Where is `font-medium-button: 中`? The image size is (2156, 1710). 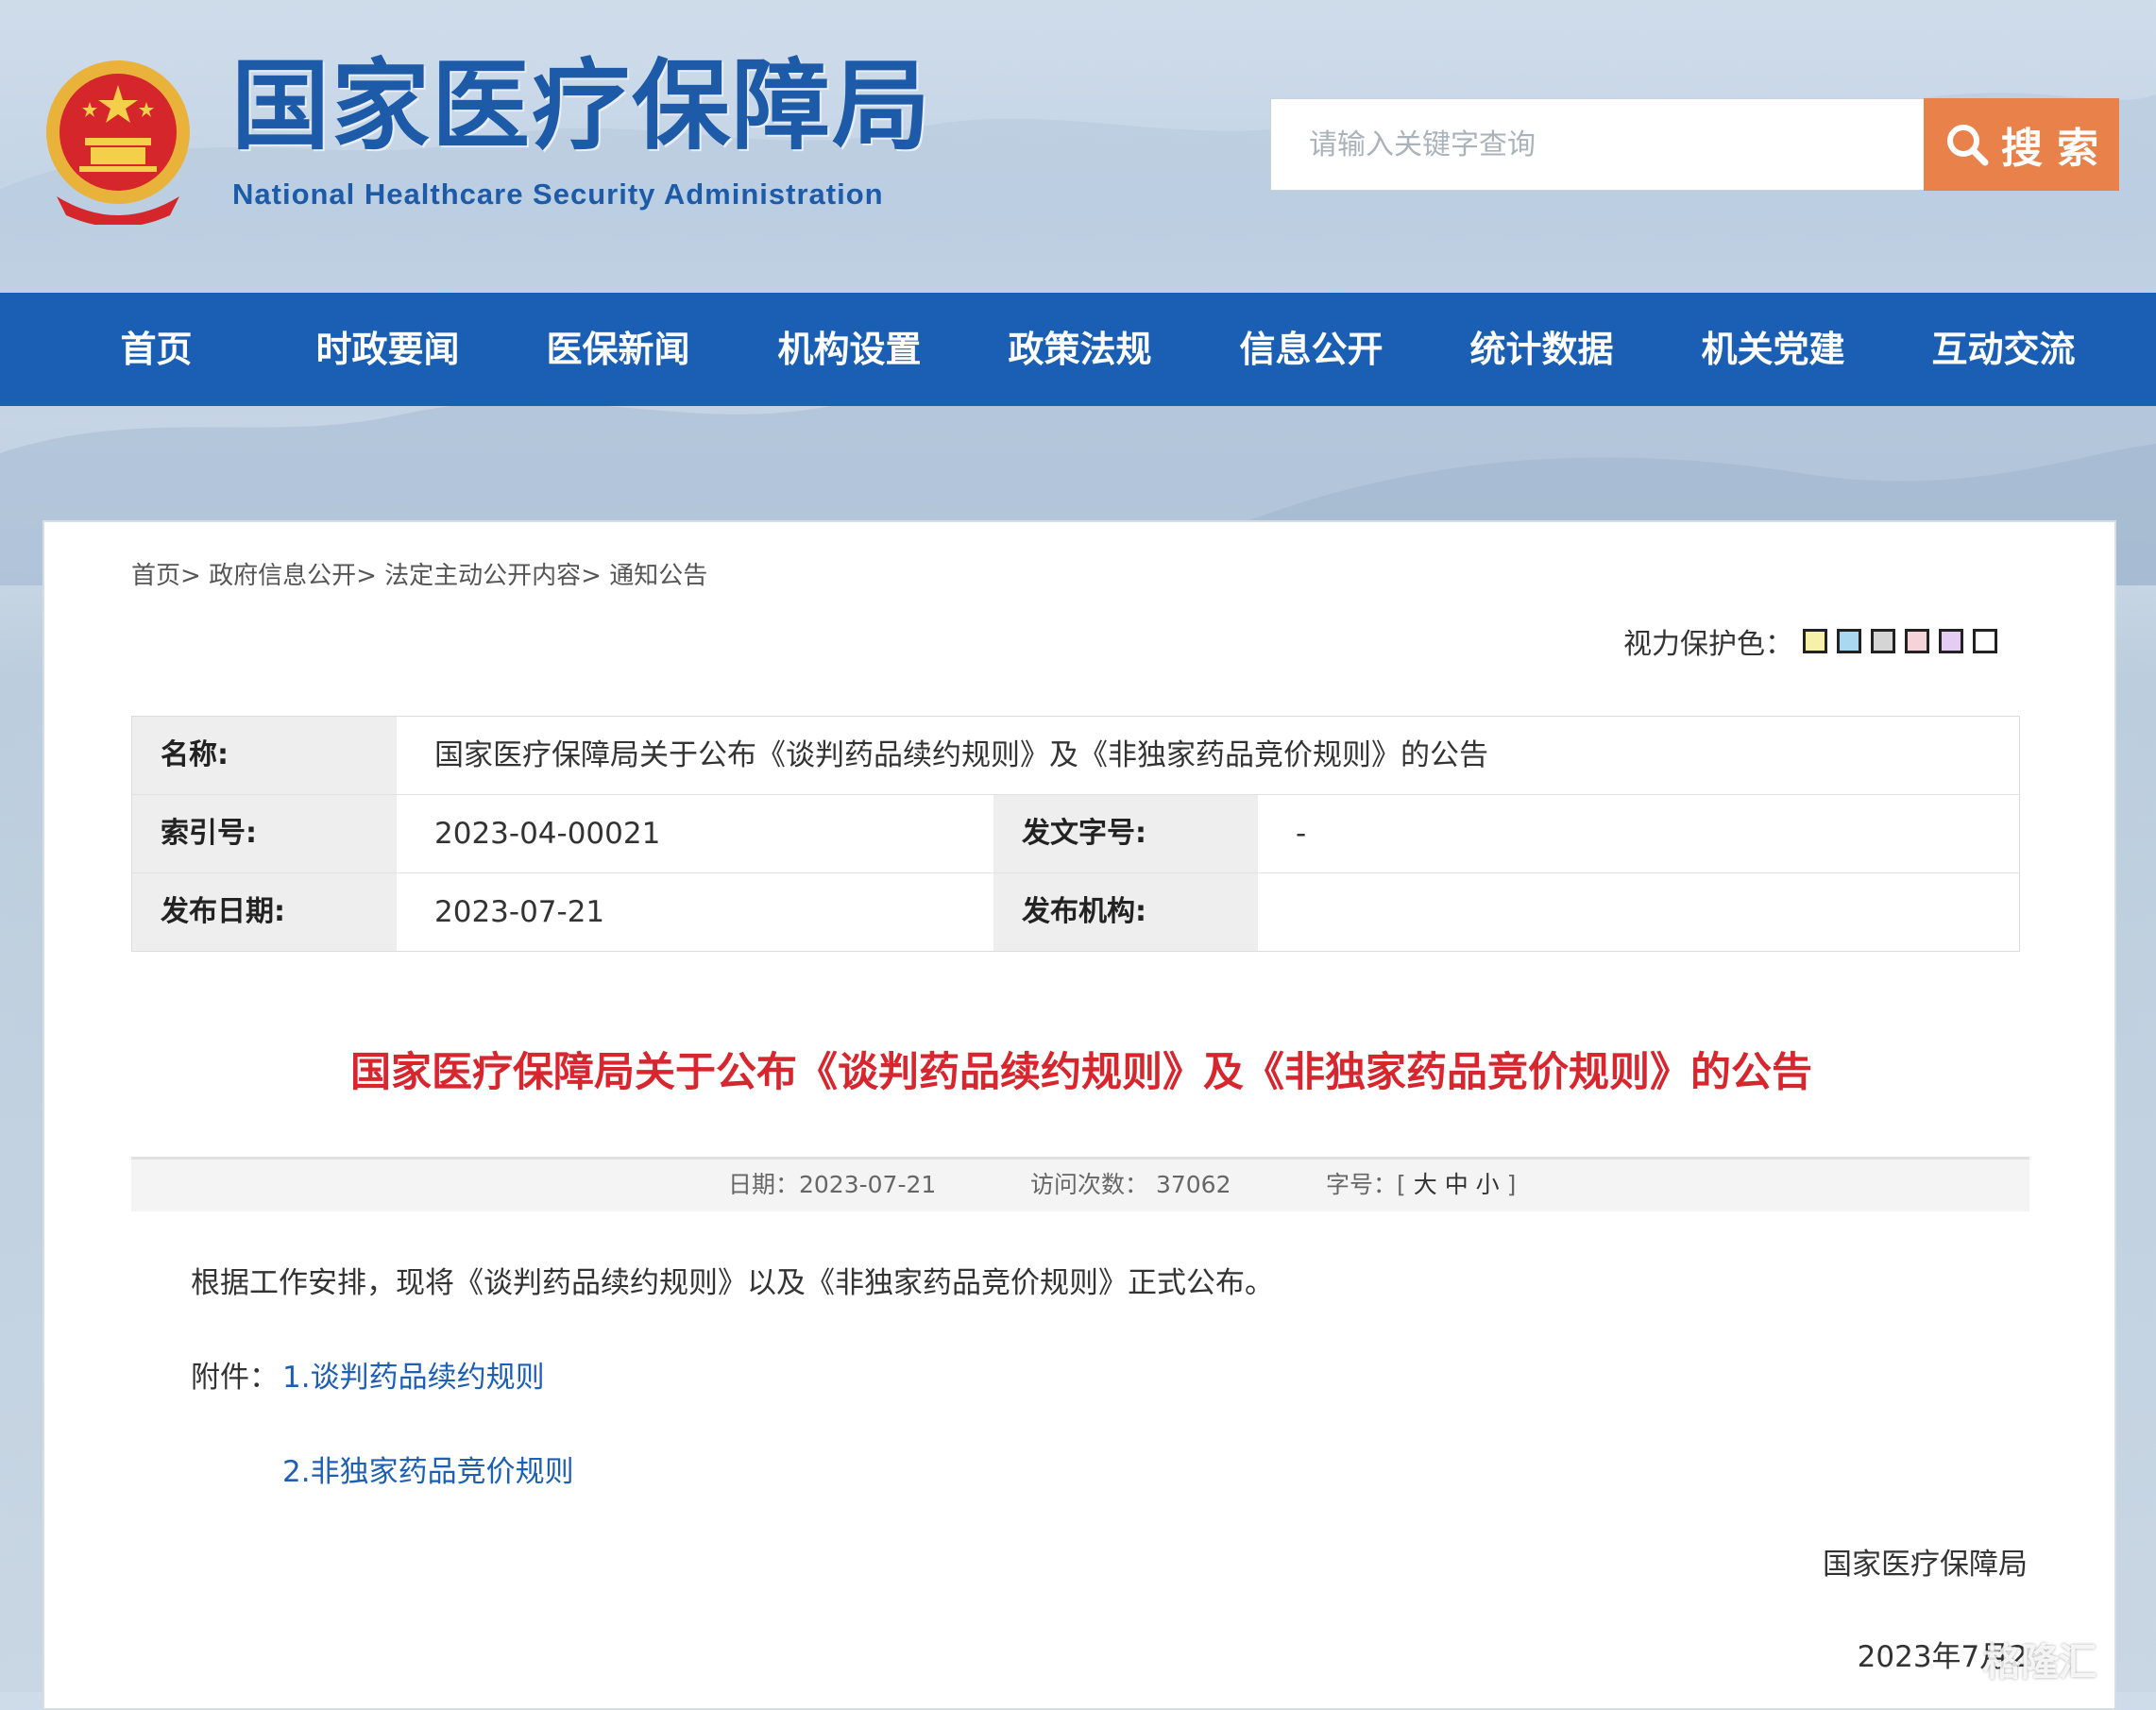
font-medium-button: 中 is located at coordinates (1457, 1184).